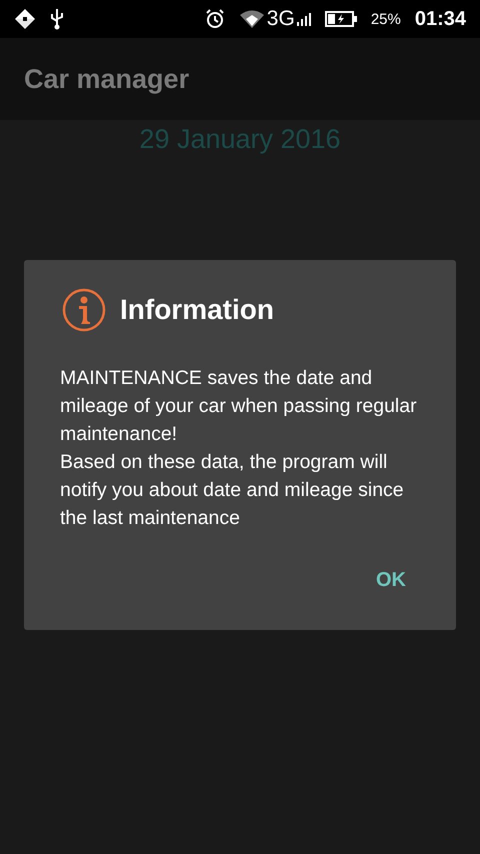 This screenshot has height=854, width=480. I want to click on battery-percent: 25%, so click(385, 19).